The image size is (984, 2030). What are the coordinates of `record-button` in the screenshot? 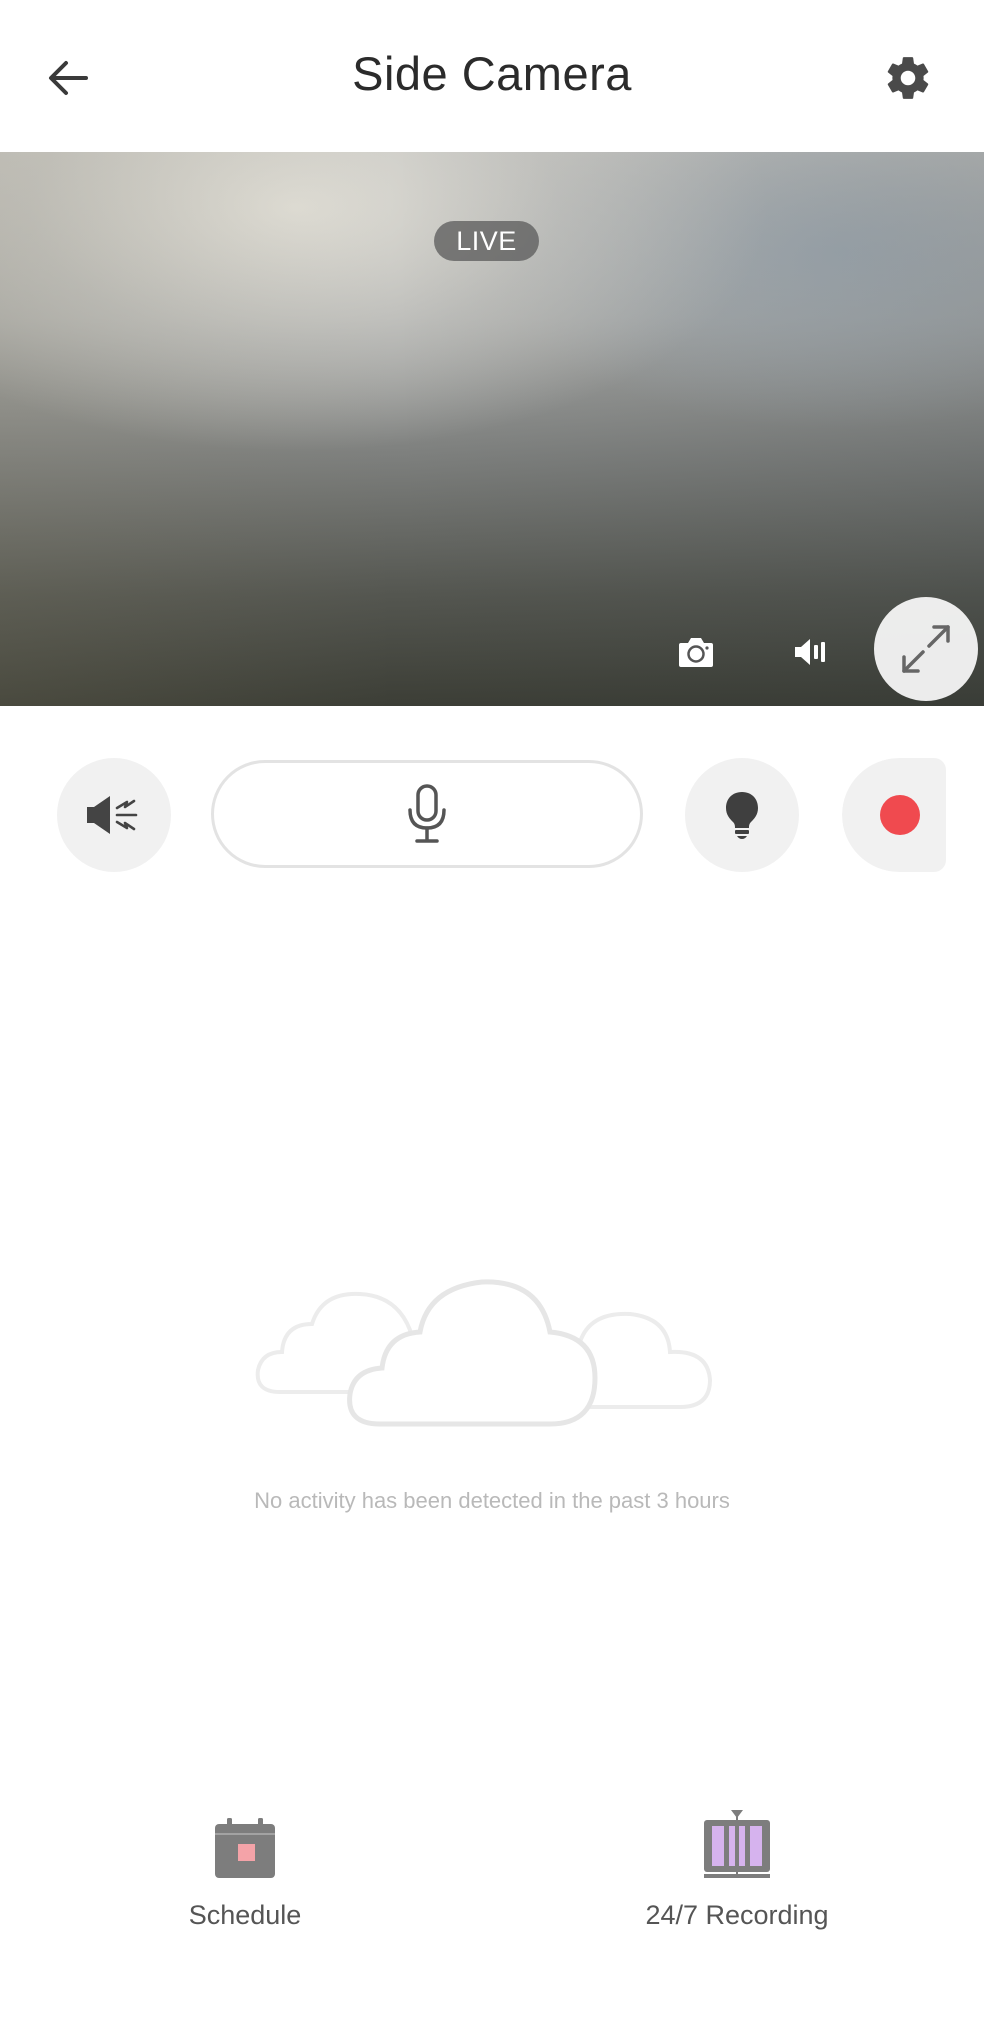 It's located at (894, 815).